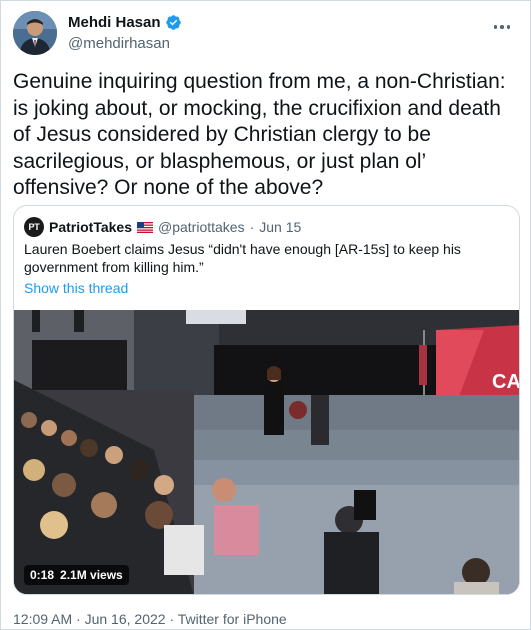 The width and height of the screenshot is (531, 630). I want to click on us-flag-icon, so click(145, 227).